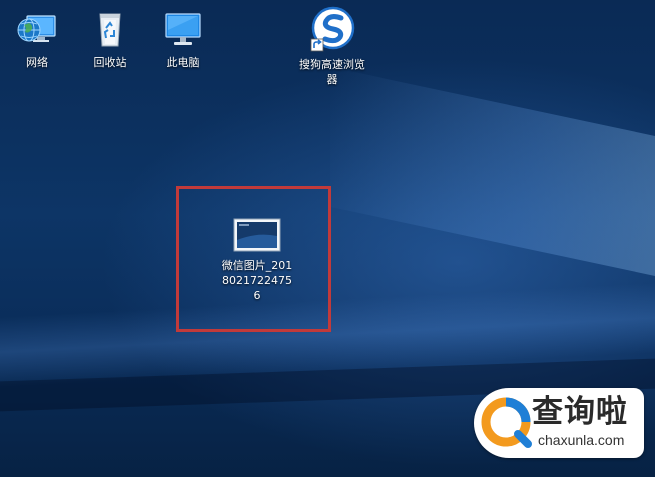 The width and height of the screenshot is (655, 477). Describe the element at coordinates (110, 62) in the screenshot. I see `desktop-icon-label: 回收站` at that location.